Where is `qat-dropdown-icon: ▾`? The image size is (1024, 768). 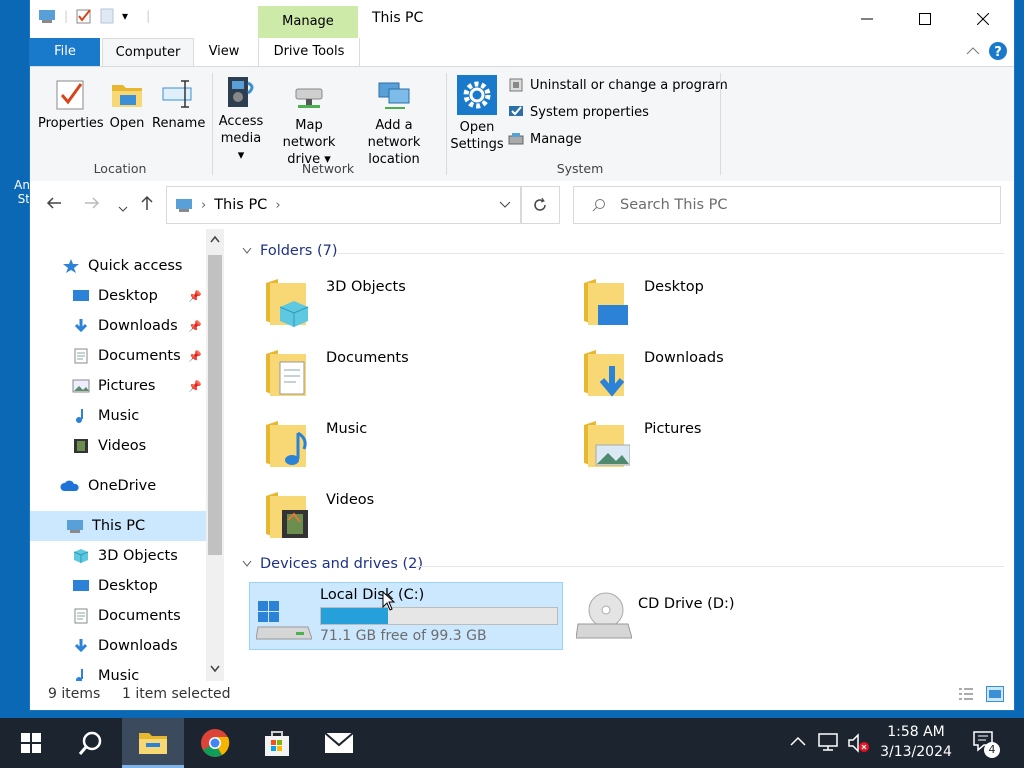
qat-dropdown-icon: ▾ is located at coordinates (125, 16).